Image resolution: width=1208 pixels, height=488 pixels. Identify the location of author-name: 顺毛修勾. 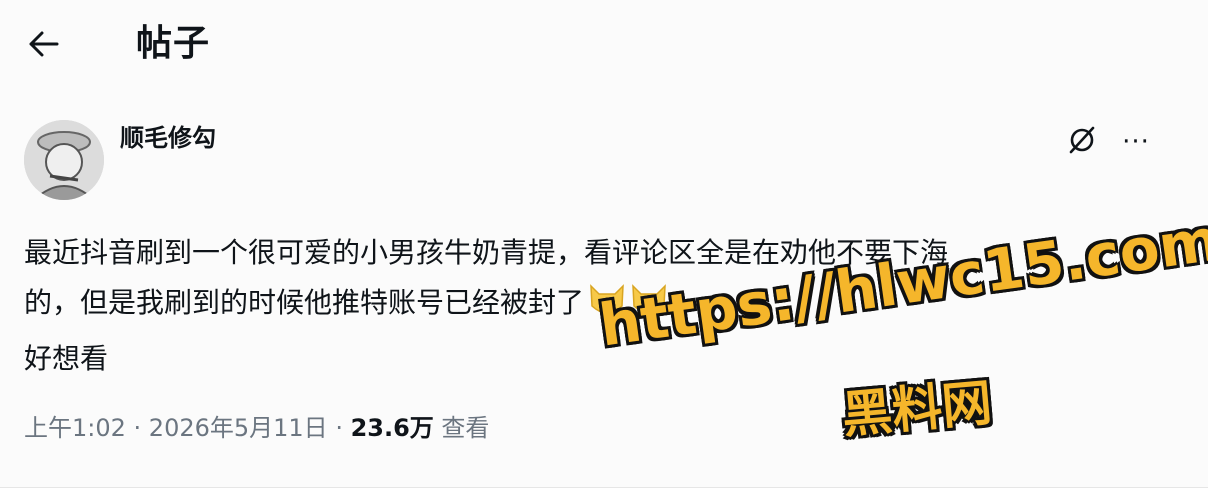
(168, 138).